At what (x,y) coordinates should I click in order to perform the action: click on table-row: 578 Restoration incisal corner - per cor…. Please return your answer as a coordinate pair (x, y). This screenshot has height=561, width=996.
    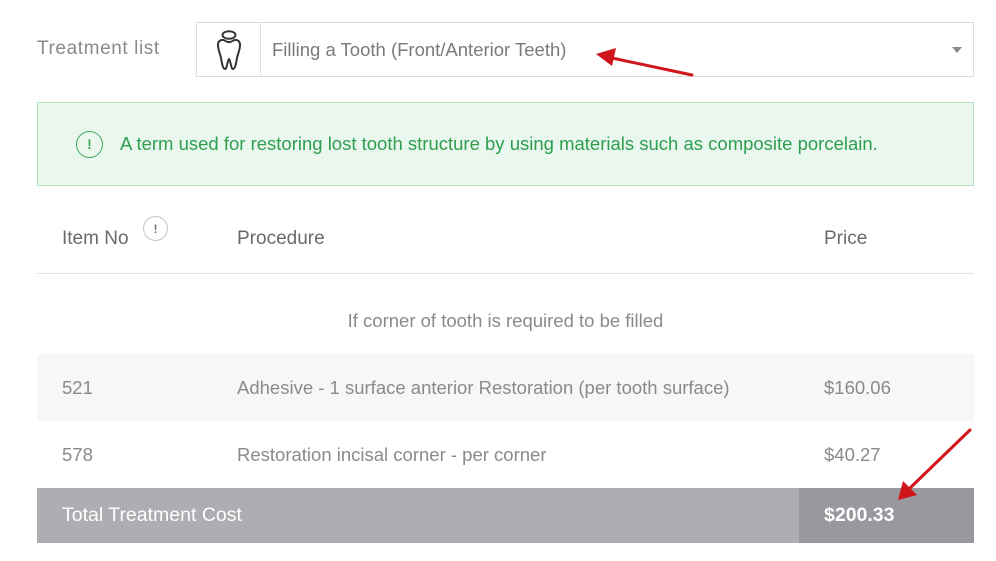
    Looking at the image, I should click on (505, 454).